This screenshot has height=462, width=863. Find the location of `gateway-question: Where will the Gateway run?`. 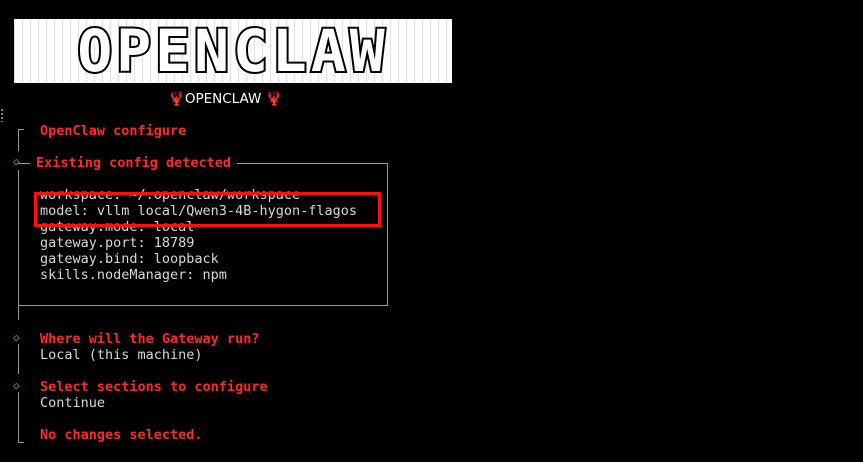

gateway-question: Where will the Gateway run? is located at coordinates (150, 339).